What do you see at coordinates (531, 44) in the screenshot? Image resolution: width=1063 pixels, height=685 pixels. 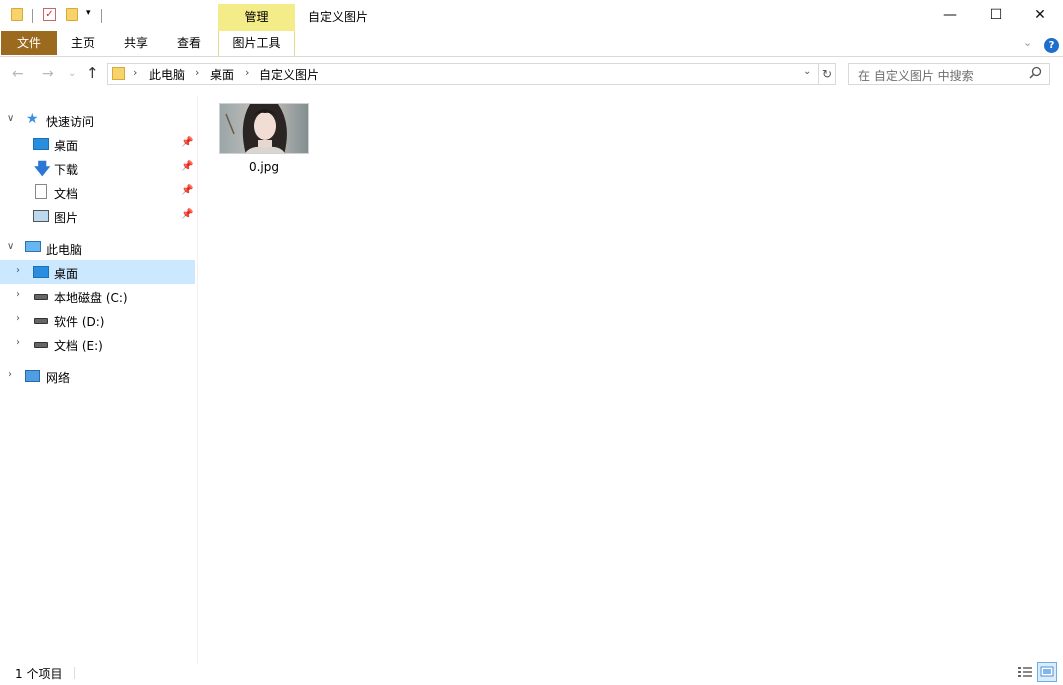 I see `ribbon-tab-bar` at bounding box center [531, 44].